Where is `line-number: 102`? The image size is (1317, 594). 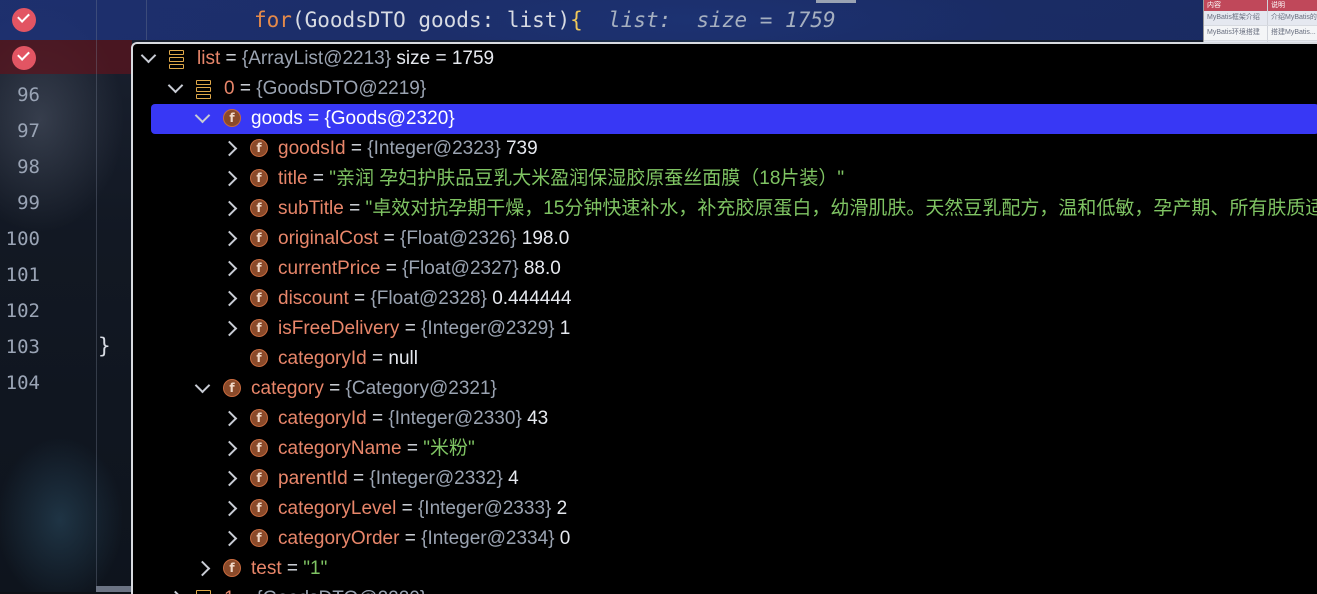 line-number: 102 is located at coordinates (22, 311).